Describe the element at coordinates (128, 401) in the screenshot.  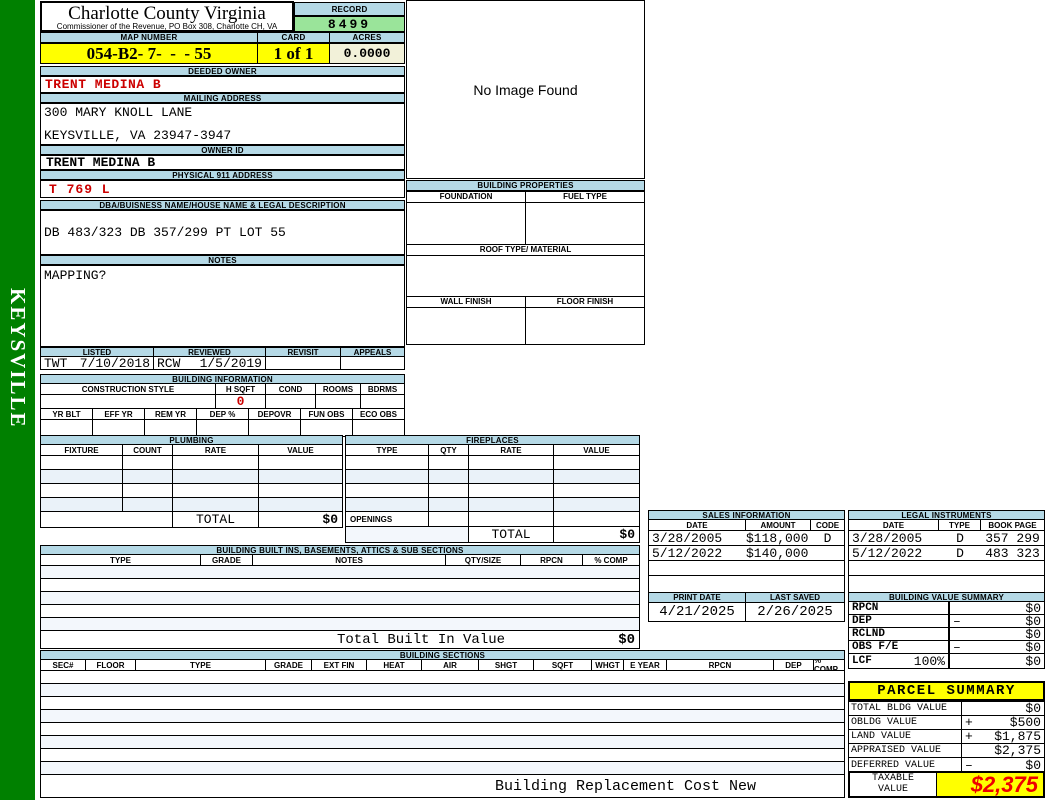
I see `construction-style-value` at that location.